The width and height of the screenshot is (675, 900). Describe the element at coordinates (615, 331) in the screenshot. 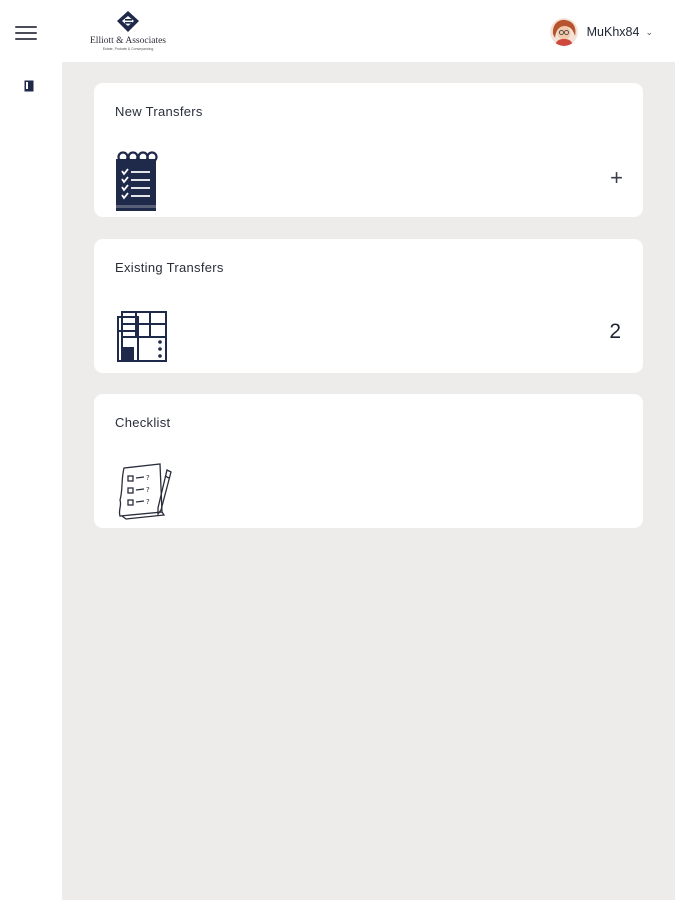

I see `existing-transfers-count: 2` at that location.